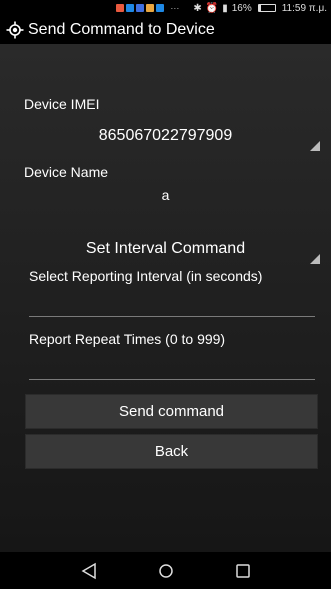 Image resolution: width=331 pixels, height=589 pixels. Describe the element at coordinates (172, 379) in the screenshot. I see `repeat-underline` at that location.